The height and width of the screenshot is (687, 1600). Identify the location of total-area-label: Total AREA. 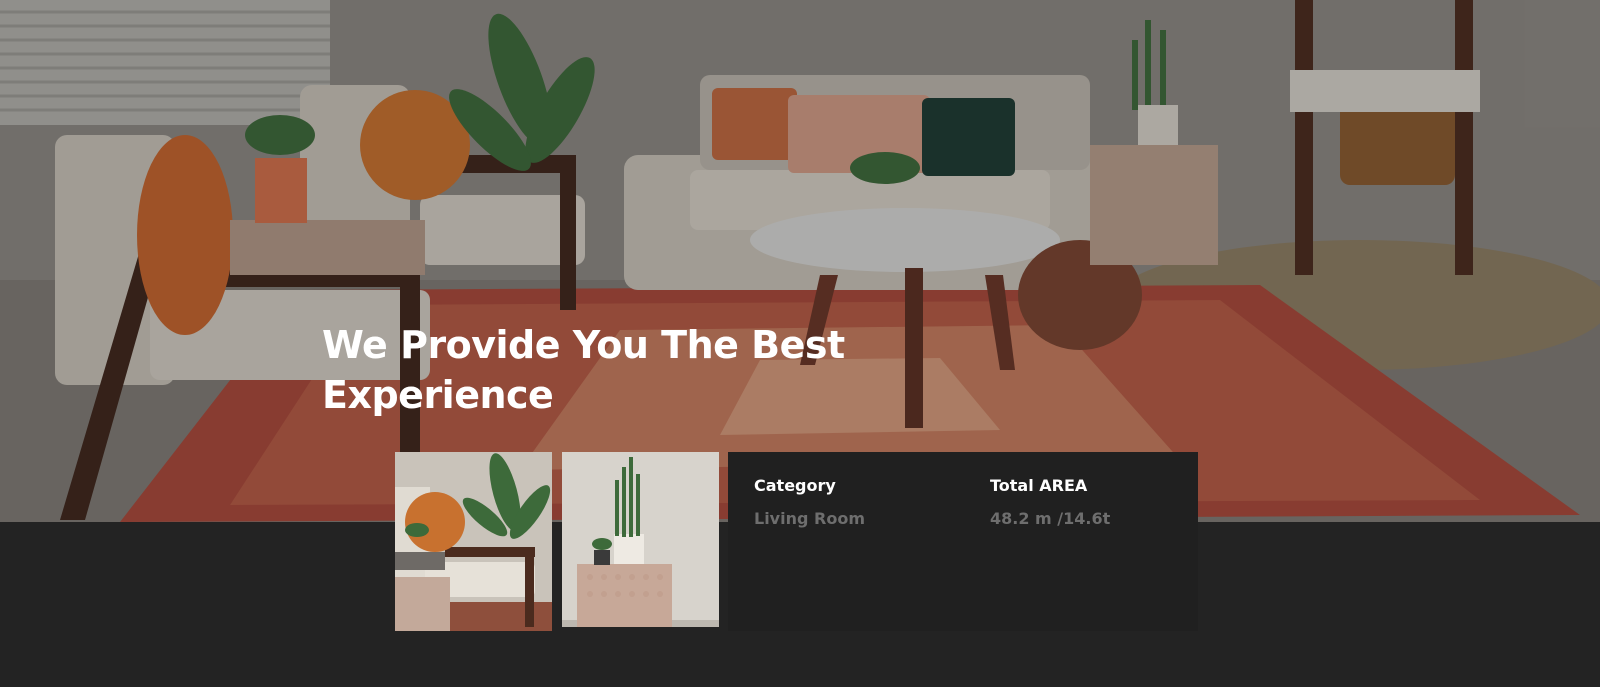
(1039, 485).